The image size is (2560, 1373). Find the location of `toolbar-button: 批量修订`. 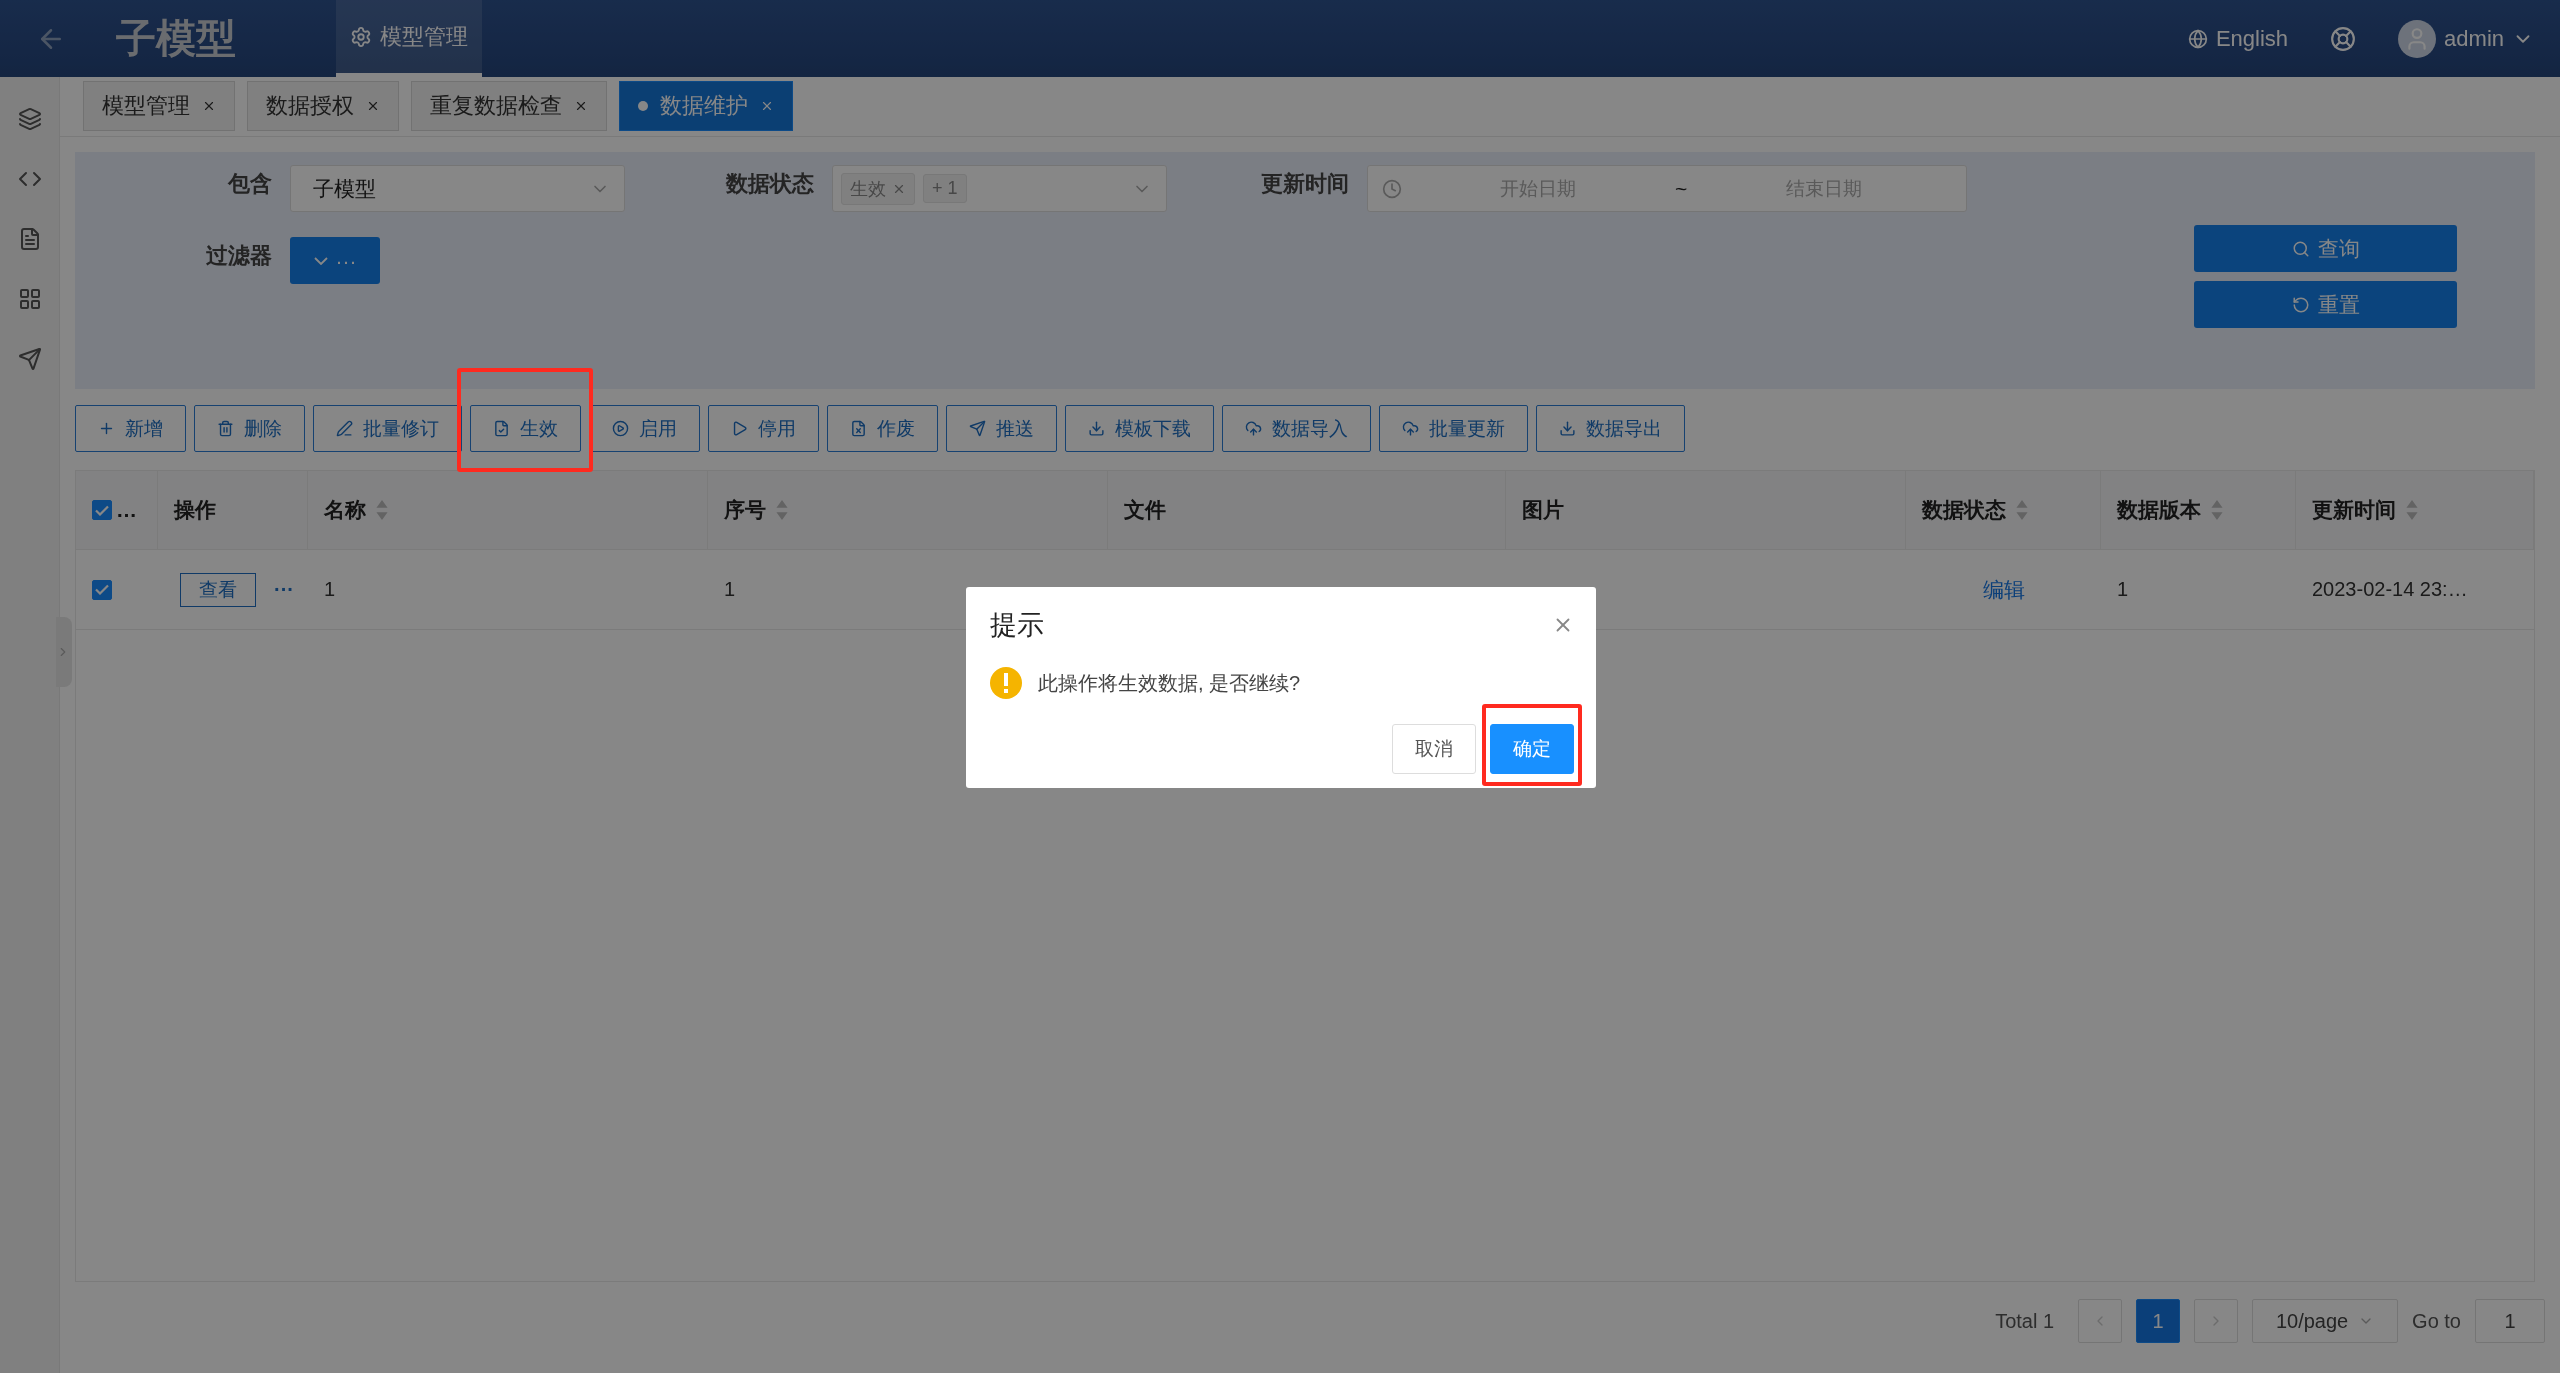

toolbar-button: 批量修订 is located at coordinates (387, 428).